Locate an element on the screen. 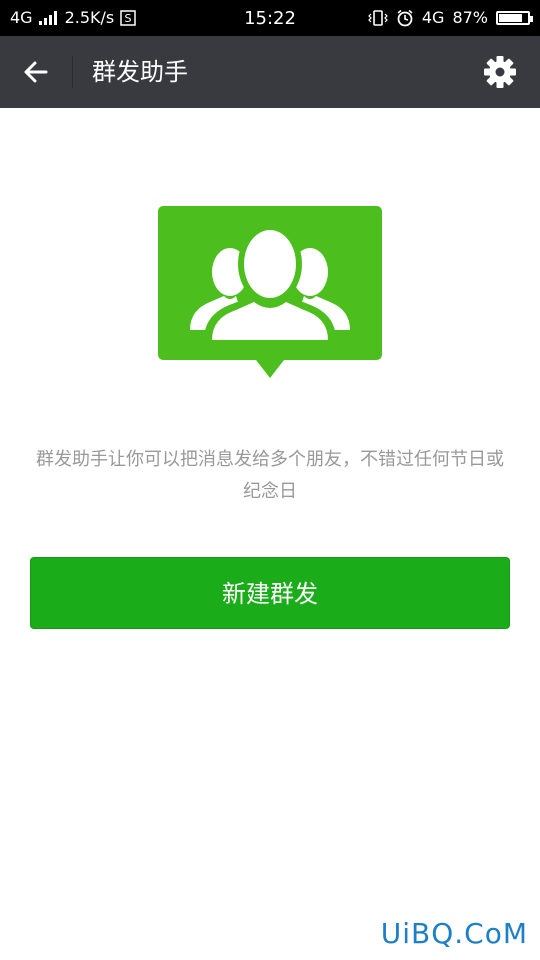 Image resolution: width=540 pixels, height=960 pixels. arrow-left-icon is located at coordinates (36, 72).